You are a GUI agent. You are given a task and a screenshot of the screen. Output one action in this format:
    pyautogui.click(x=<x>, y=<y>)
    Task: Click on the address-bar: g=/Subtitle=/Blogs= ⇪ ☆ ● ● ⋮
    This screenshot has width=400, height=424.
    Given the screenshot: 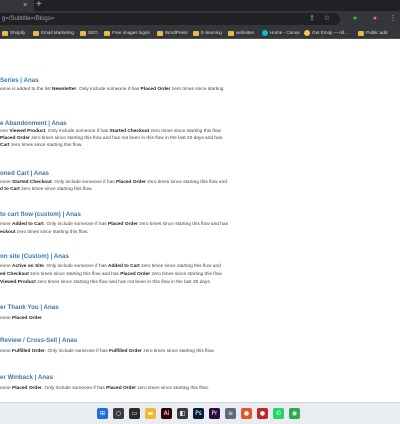 What is the action you would take?
    pyautogui.click(x=200, y=19)
    